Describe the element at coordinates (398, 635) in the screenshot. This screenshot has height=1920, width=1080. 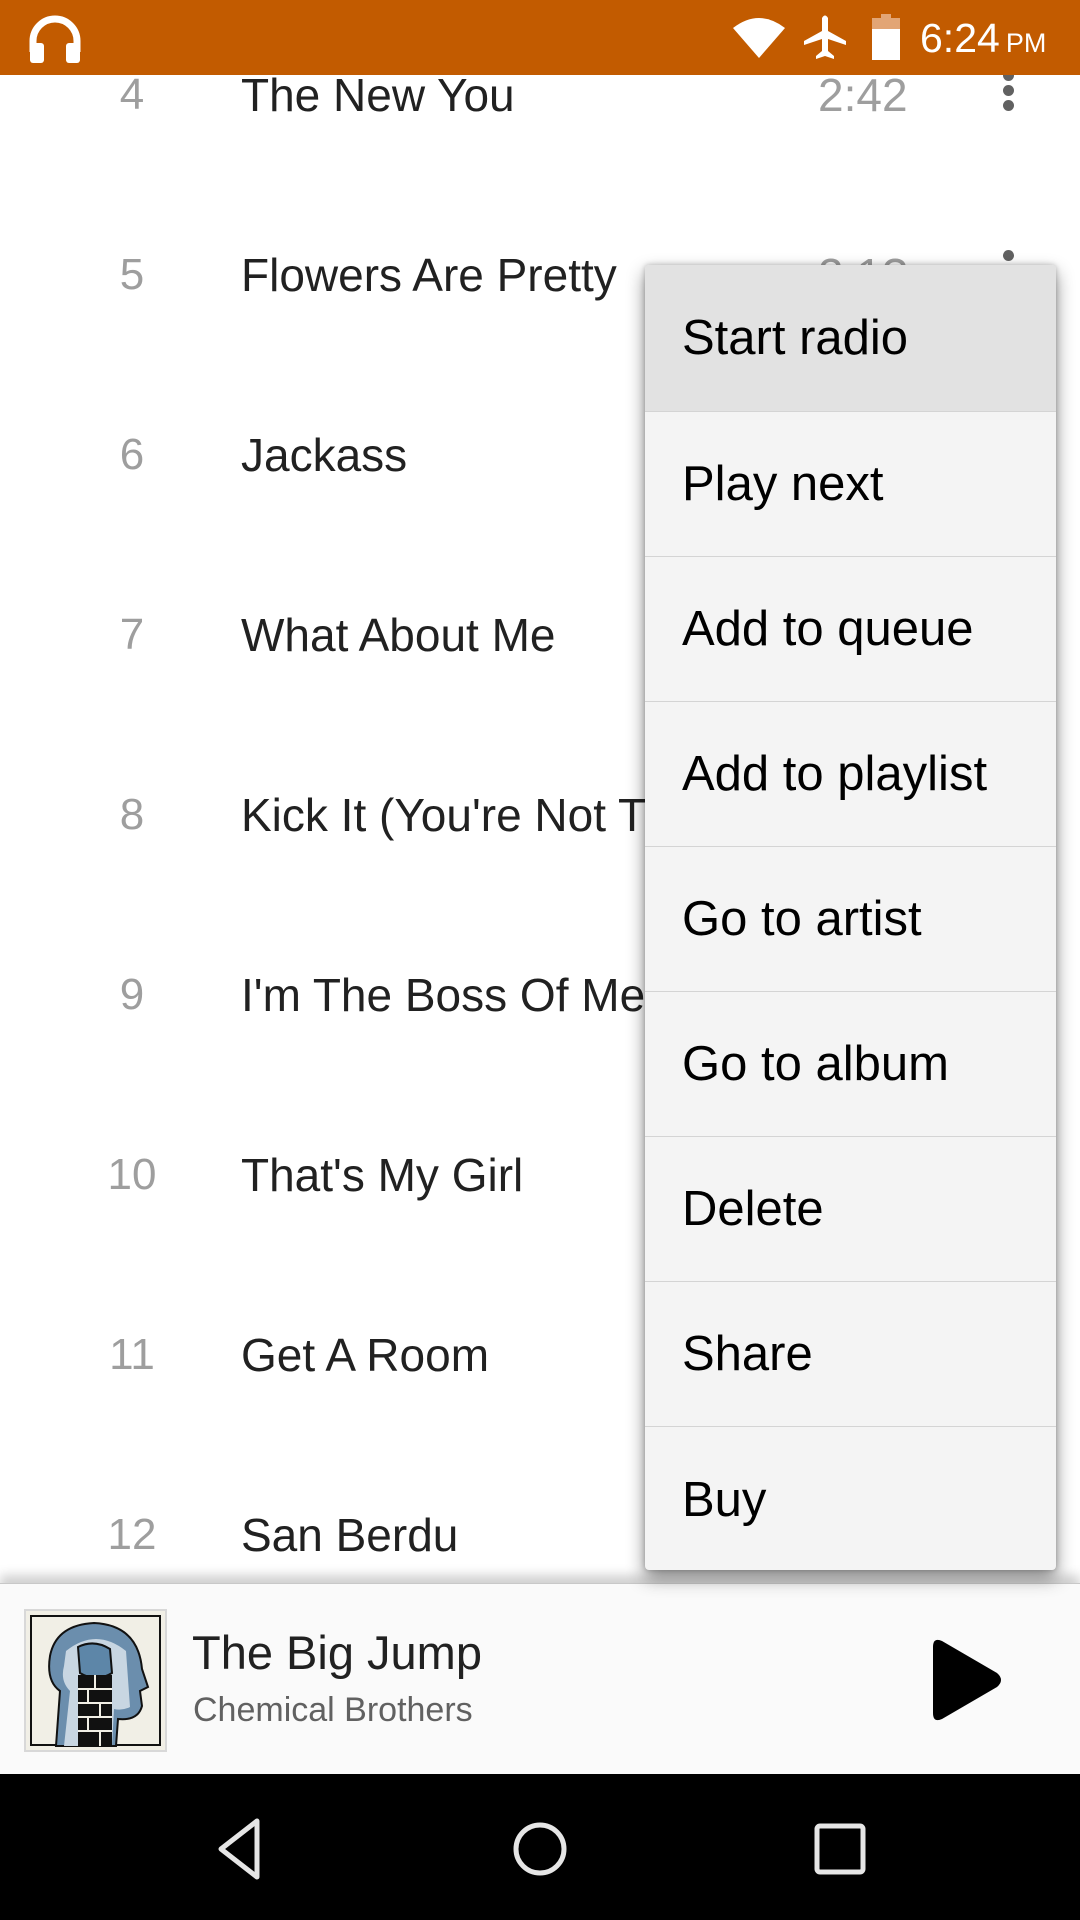
I see `track-title: What About Me` at that location.